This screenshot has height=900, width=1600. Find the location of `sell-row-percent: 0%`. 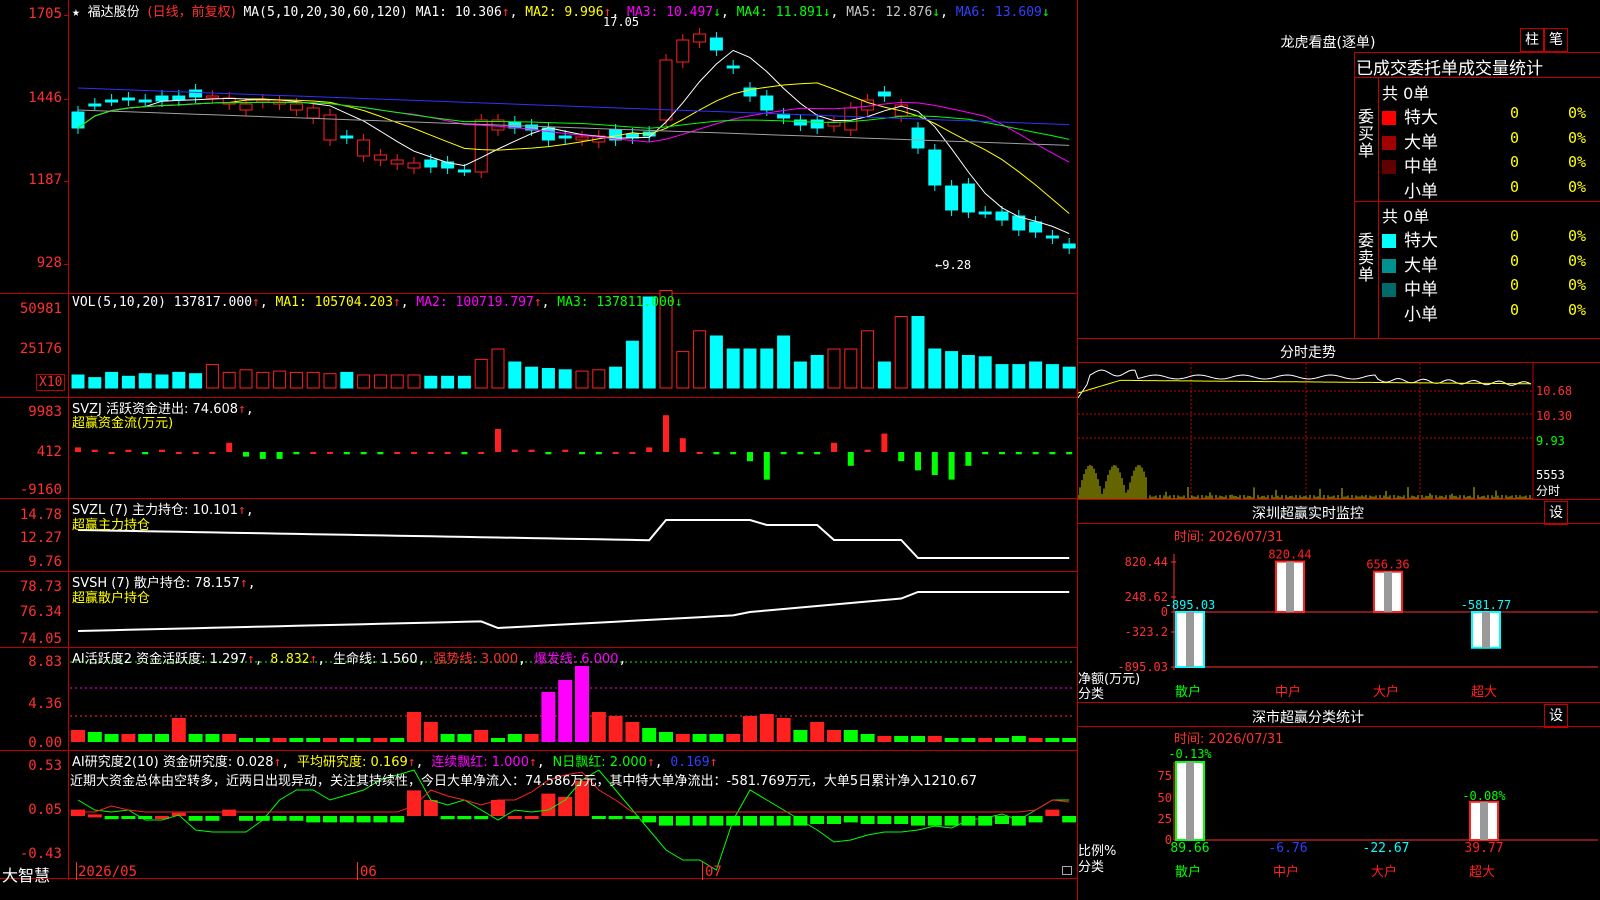

sell-row-percent: 0% is located at coordinates (1577, 285).